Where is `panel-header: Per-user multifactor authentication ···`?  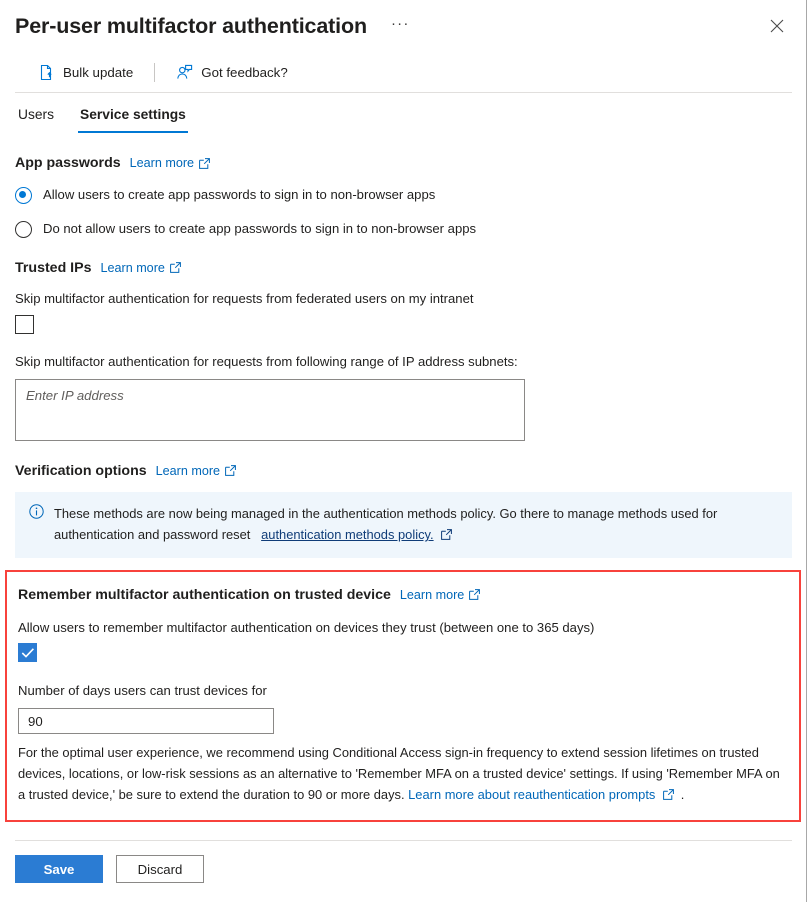
panel-header: Per-user multifactor authentication ··· is located at coordinates (403, 26).